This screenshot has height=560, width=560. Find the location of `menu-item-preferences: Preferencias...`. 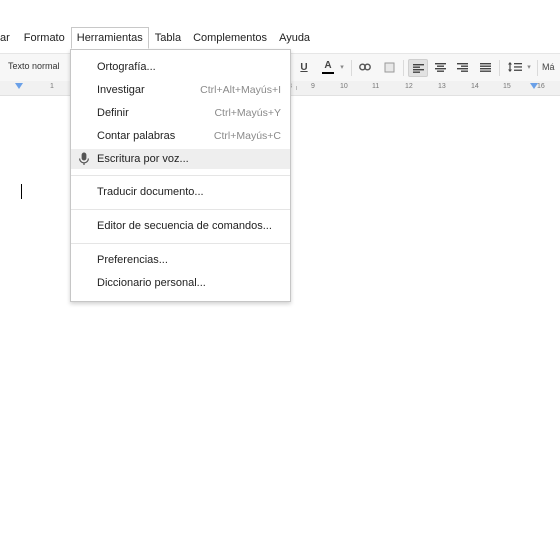

menu-item-preferences: Preferencias... is located at coordinates (180, 260).